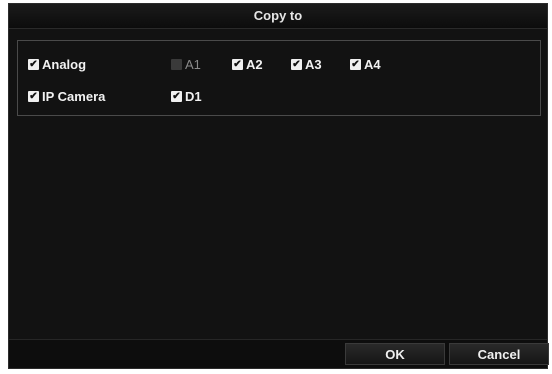 Image resolution: width=552 pixels, height=374 pixels. I want to click on channel-a1-label: A1, so click(193, 64).